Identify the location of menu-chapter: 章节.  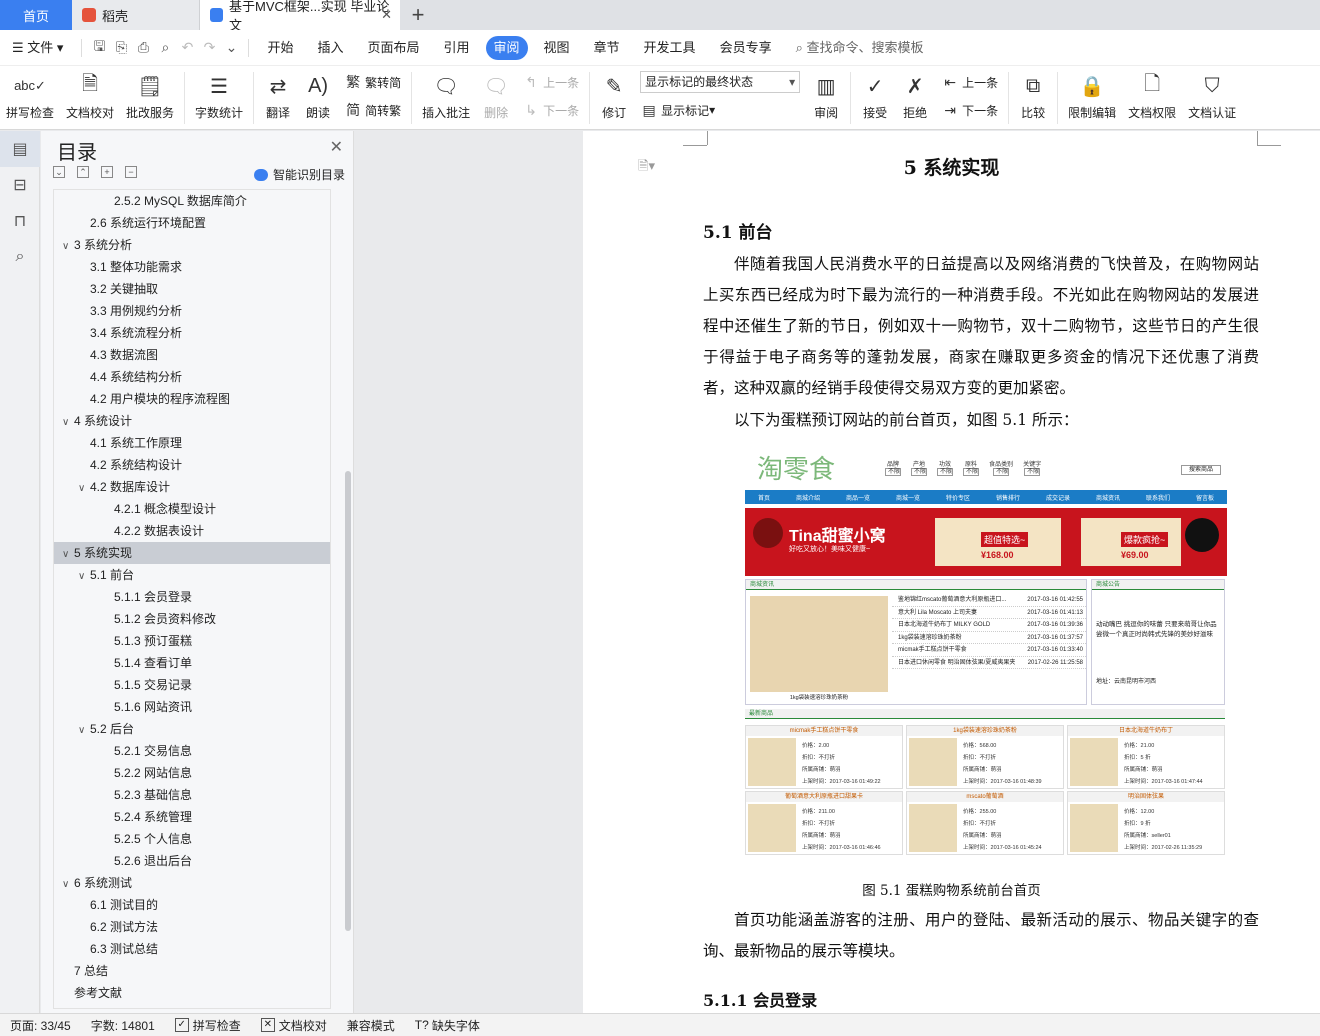
(607, 48).